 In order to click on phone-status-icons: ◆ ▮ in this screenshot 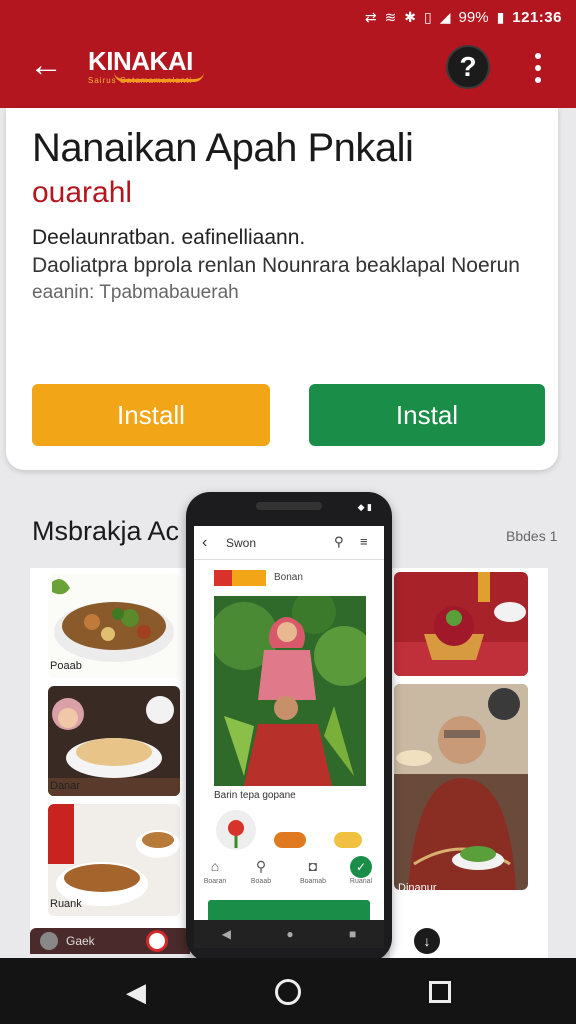, I will do `click(364, 507)`.